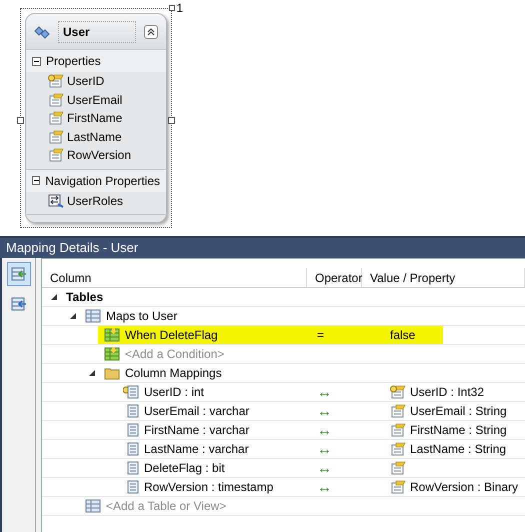 The image size is (525, 532). Describe the element at coordinates (94, 99) in the screenshot. I see `property-label: UserEmail` at that location.